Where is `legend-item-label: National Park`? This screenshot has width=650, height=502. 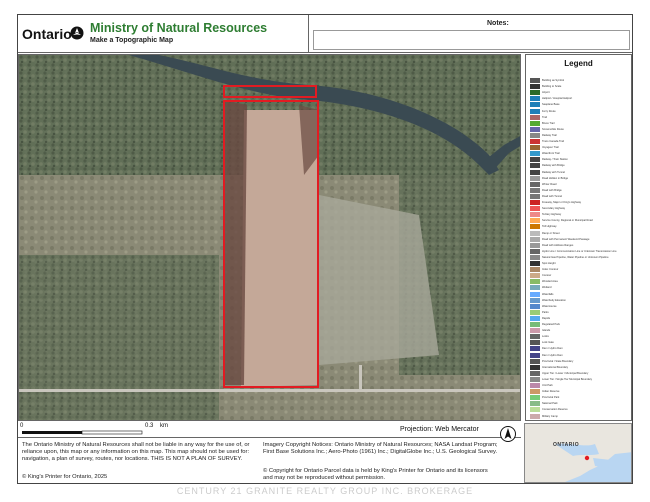
legend-item-label: National Park is located at coordinates (550, 404).